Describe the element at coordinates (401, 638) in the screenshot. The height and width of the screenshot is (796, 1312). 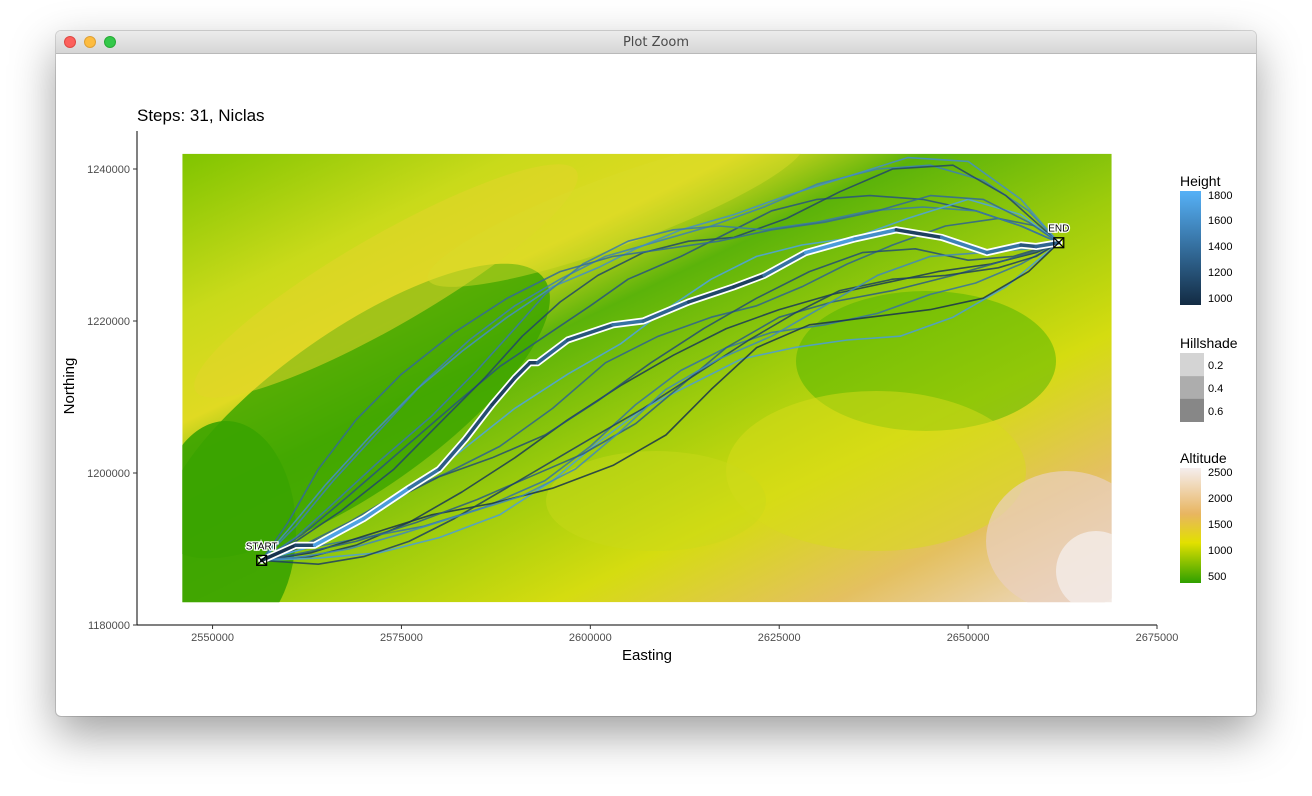
I see `x-tick-label: 2575000` at that location.